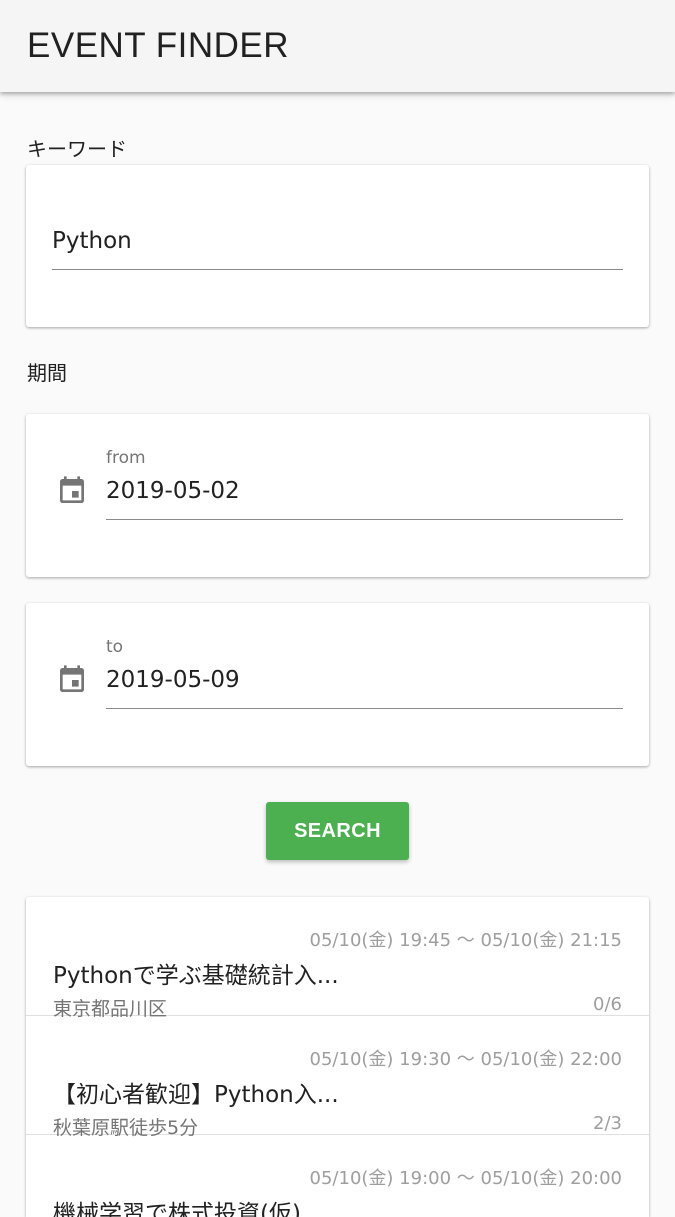 This screenshot has width=675, height=1217. What do you see at coordinates (465, 940) in the screenshot?
I see `event-datetime: 05/10(金) 19:45 〜 05/10(金) 21:15` at bounding box center [465, 940].